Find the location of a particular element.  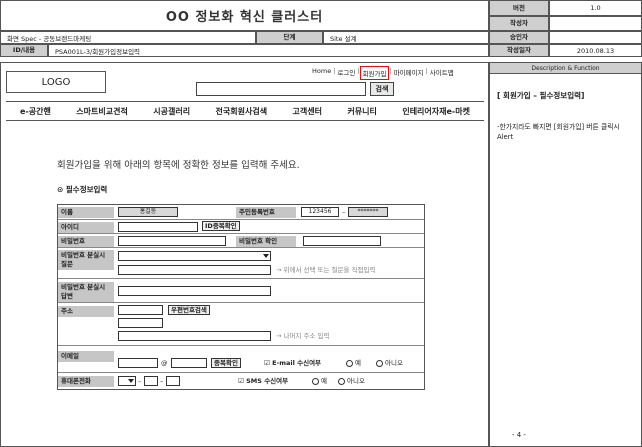

document-title: OO 정보화 혁신 클러스터 is located at coordinates (244, 15).